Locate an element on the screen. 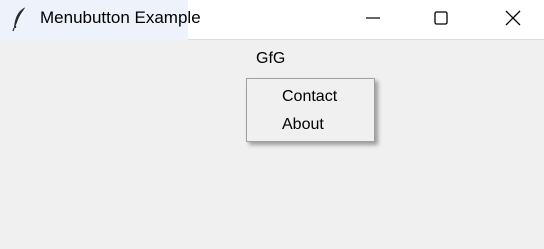 Image resolution: width=544 pixels, height=249 pixels. maximize-button is located at coordinates (441, 20).